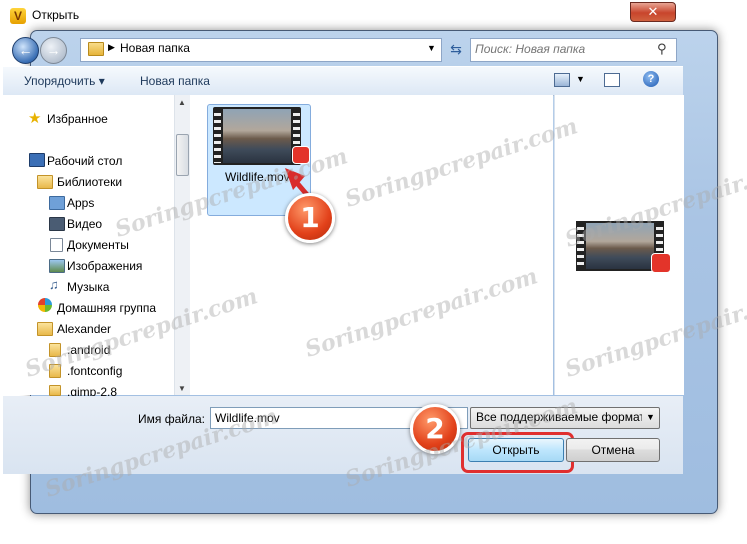  What do you see at coordinates (310, 218) in the screenshot?
I see `step-1-badge: 1` at bounding box center [310, 218].